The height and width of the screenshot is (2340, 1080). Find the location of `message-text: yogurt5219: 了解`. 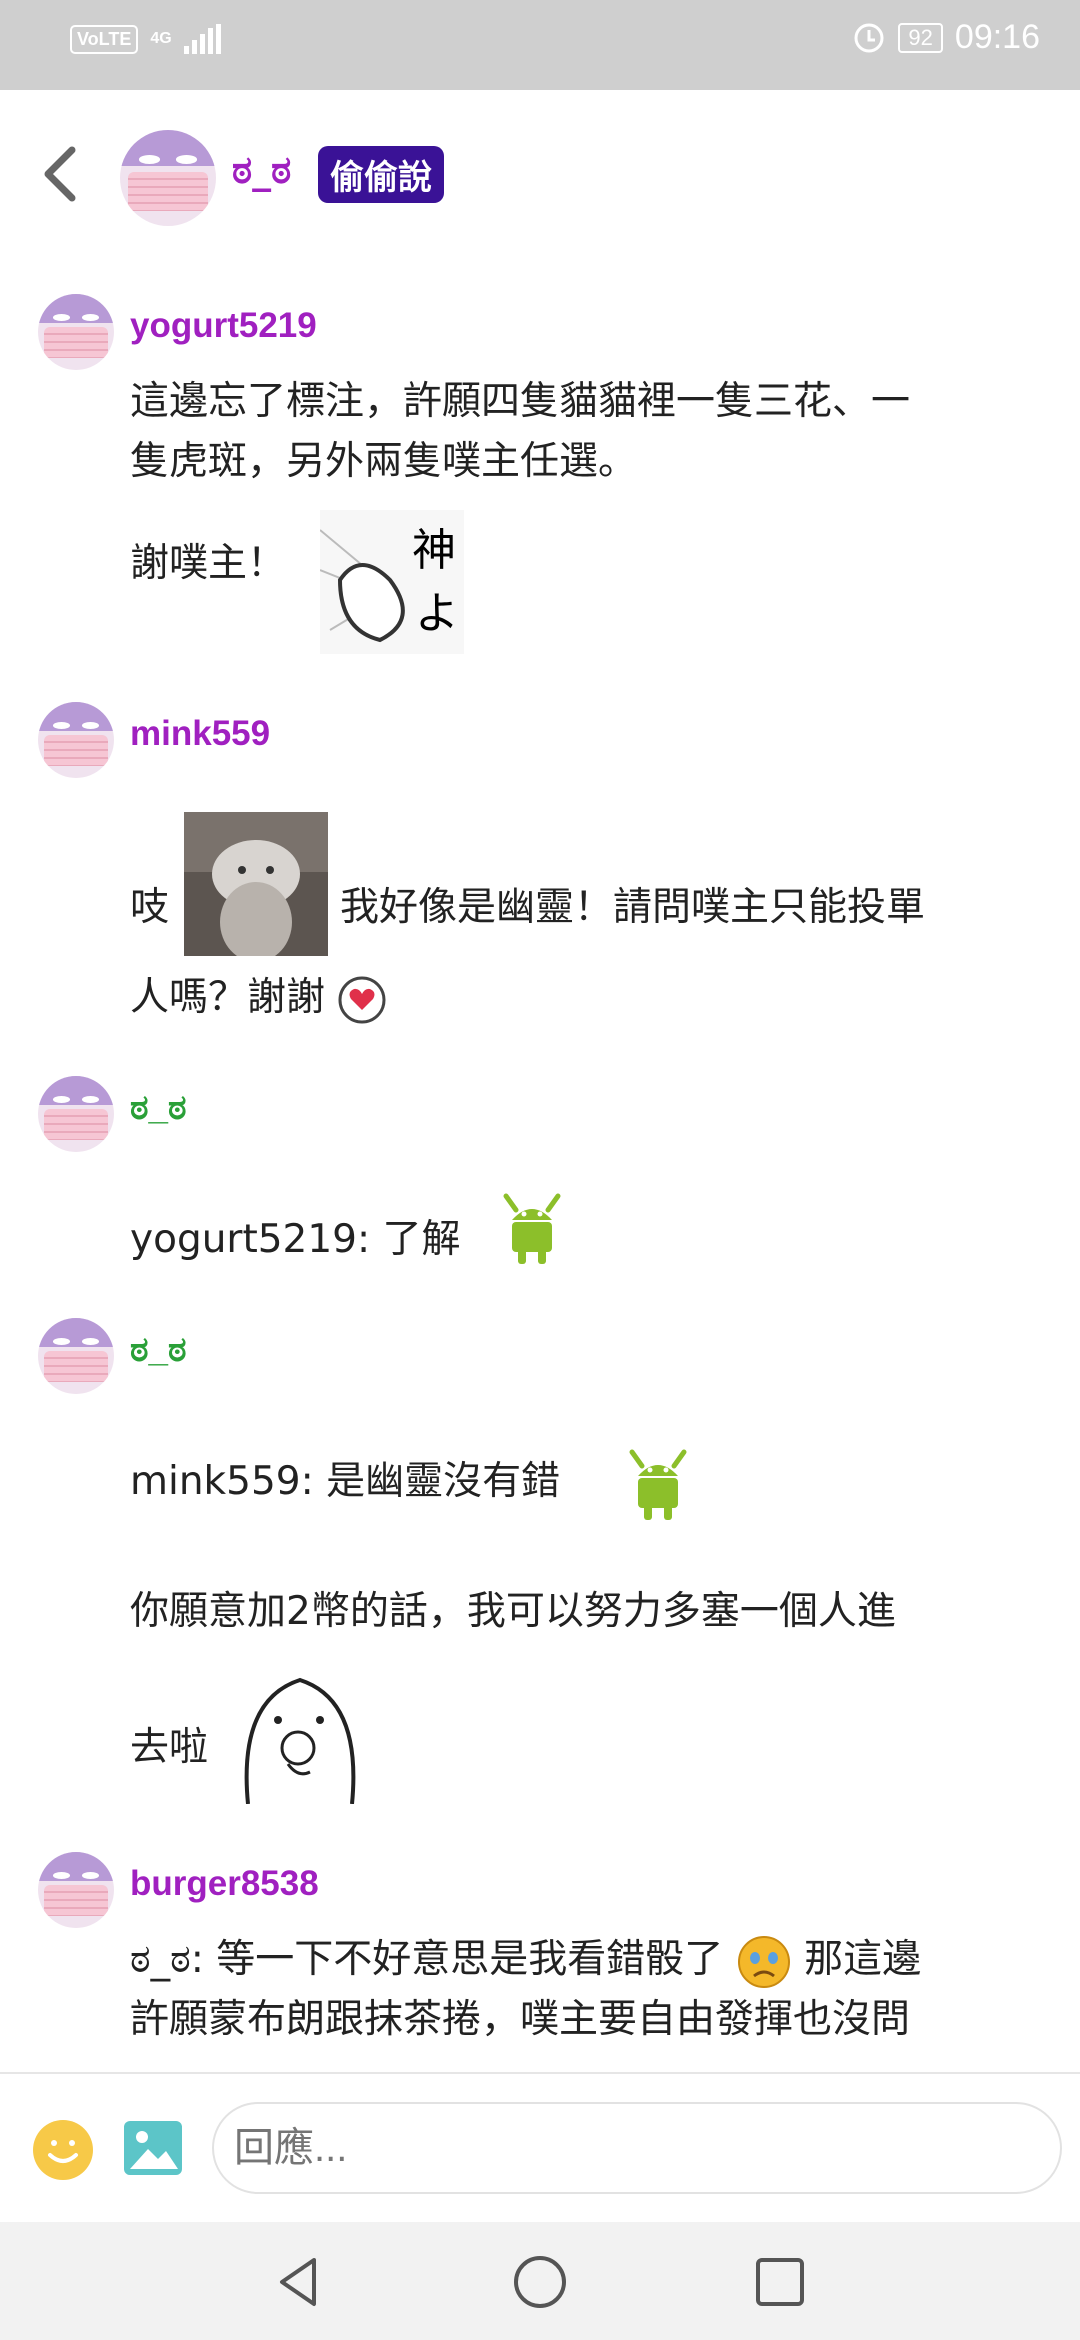

message-text: yogurt5219: 了解 is located at coordinates (295, 1239).